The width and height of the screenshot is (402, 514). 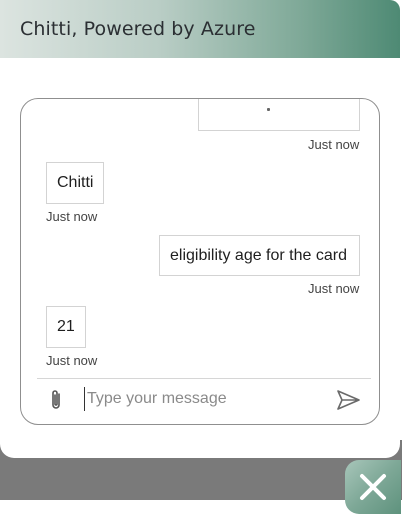 I want to click on chat-title: Chitti, Powered by Azure, so click(x=138, y=29).